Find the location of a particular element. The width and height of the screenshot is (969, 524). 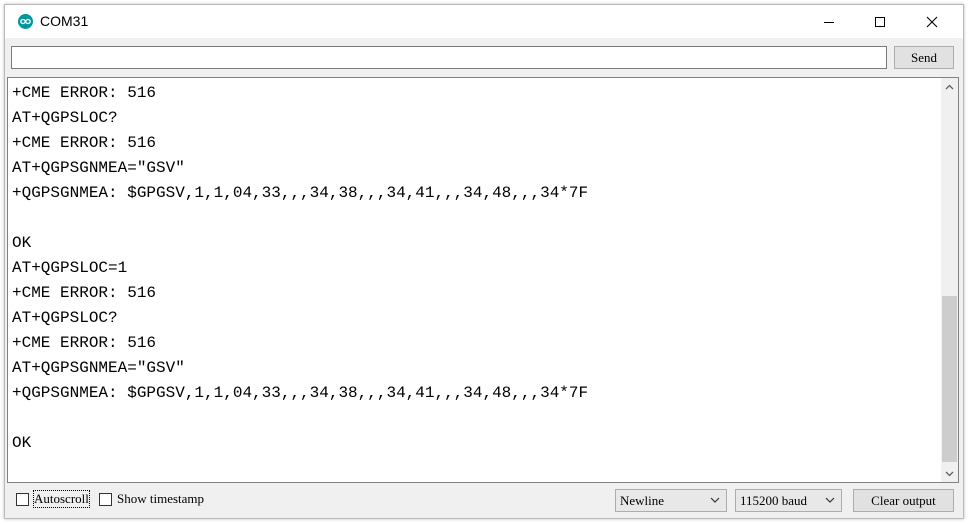

show-timestamp-checkbox is located at coordinates (105, 499).